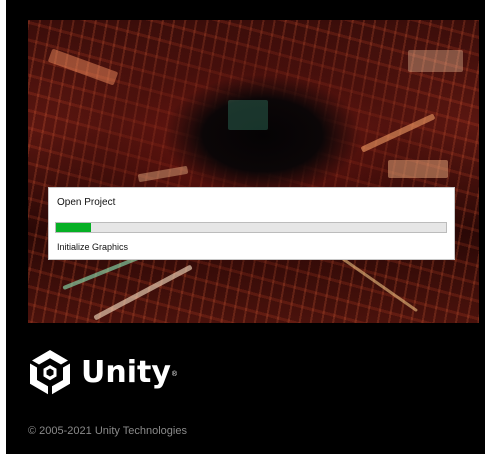  What do you see at coordinates (50, 372) in the screenshot?
I see `unity-cube-icon` at bounding box center [50, 372].